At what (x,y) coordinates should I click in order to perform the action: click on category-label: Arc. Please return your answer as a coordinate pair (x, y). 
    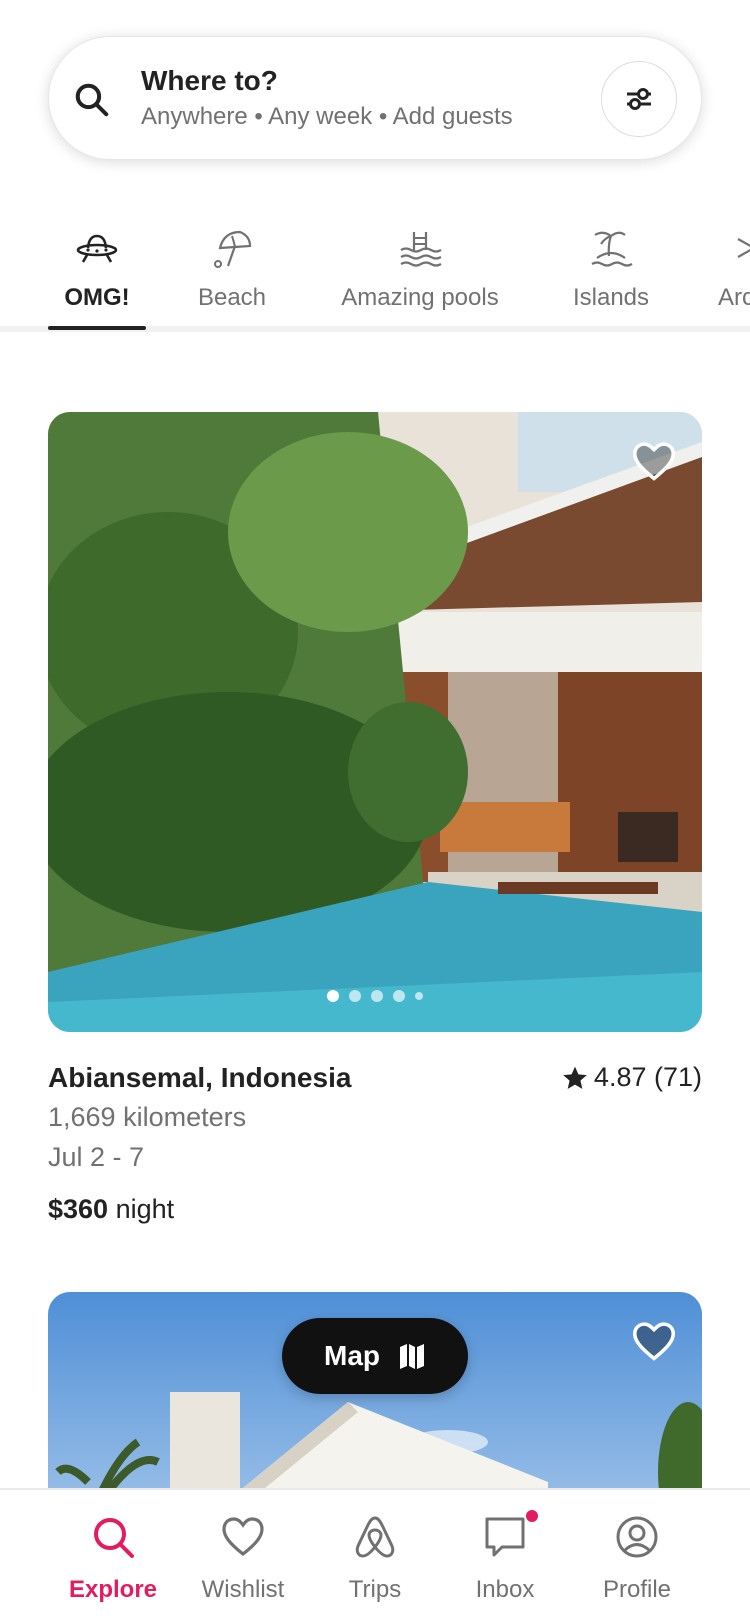
    Looking at the image, I should click on (734, 297).